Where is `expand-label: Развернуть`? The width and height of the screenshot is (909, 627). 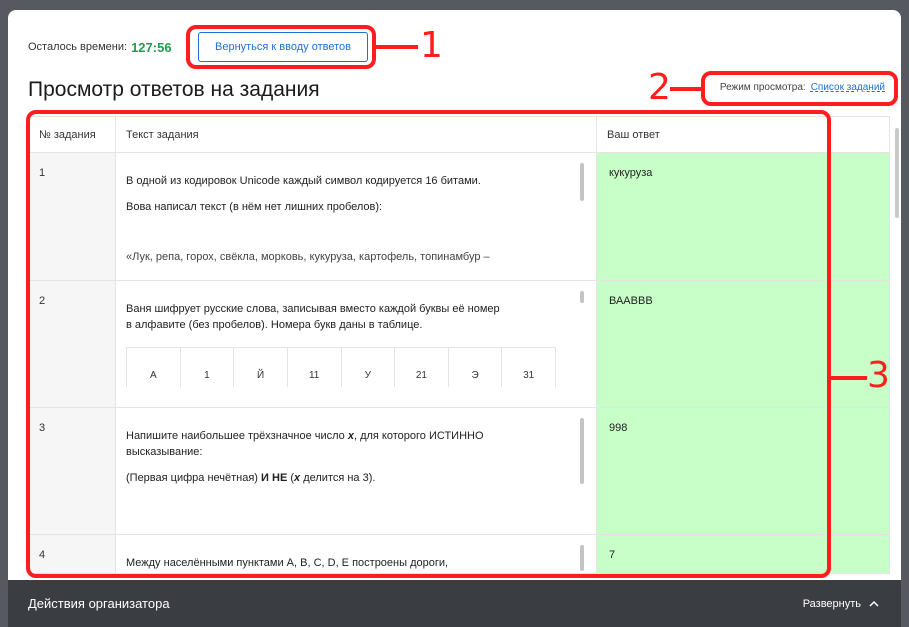
expand-label: Развернуть is located at coordinates (831, 603).